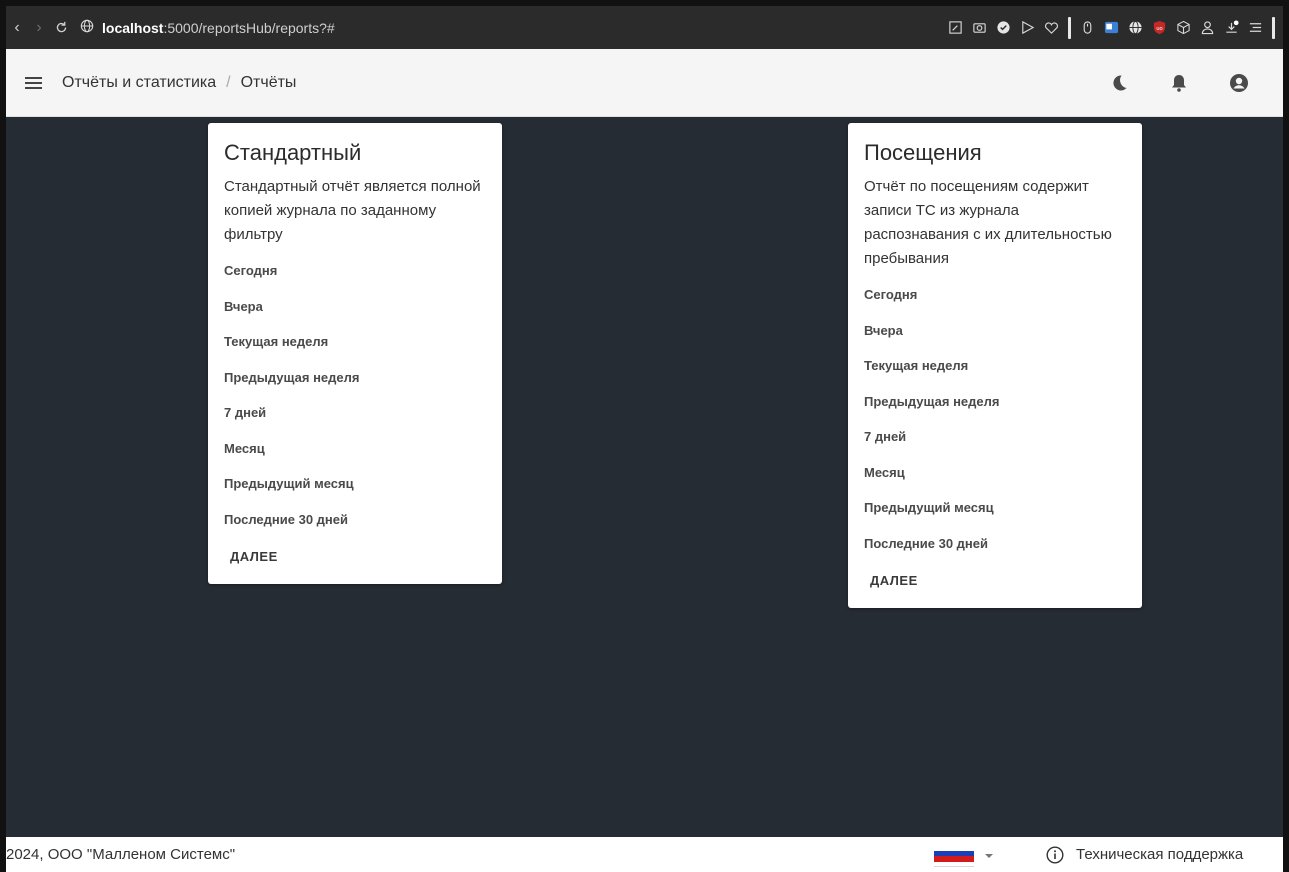  Describe the element at coordinates (1160, 854) in the screenshot. I see `support-label: Техническая поддержка` at that location.